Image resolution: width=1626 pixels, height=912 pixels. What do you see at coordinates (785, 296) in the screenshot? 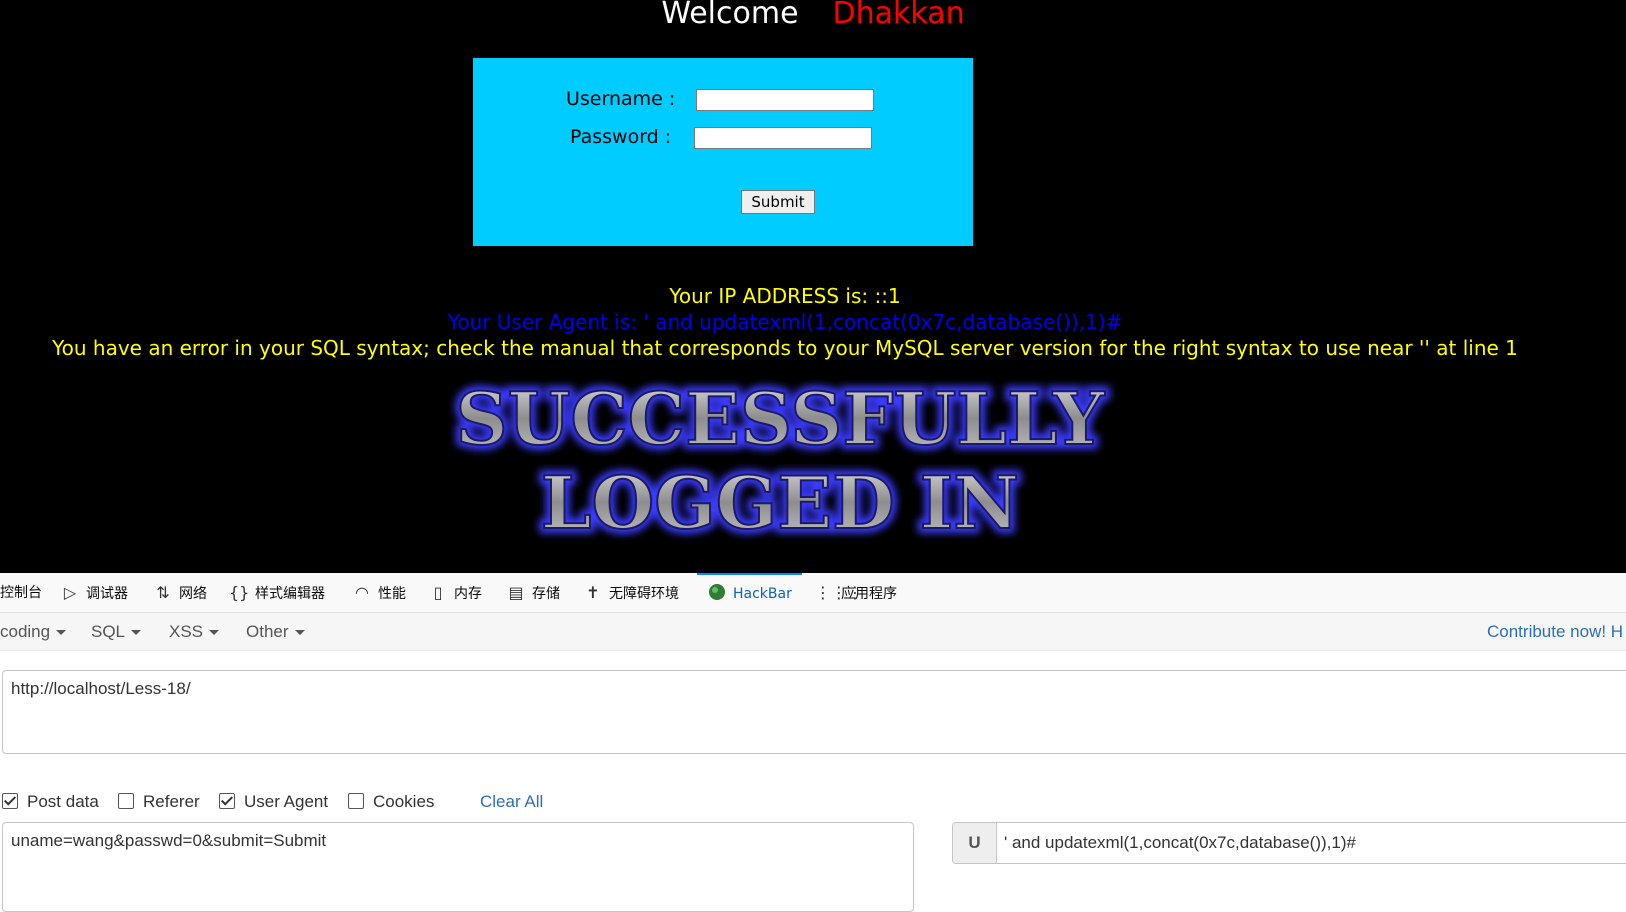
I see `ip-address-text: Your IP ADDRESS is: ::1` at bounding box center [785, 296].